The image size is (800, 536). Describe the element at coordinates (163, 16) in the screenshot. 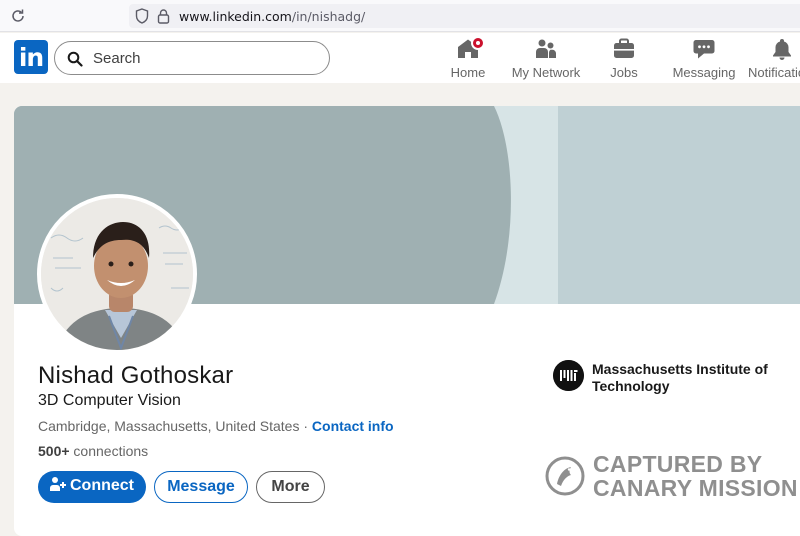

I see `lock-icon` at that location.